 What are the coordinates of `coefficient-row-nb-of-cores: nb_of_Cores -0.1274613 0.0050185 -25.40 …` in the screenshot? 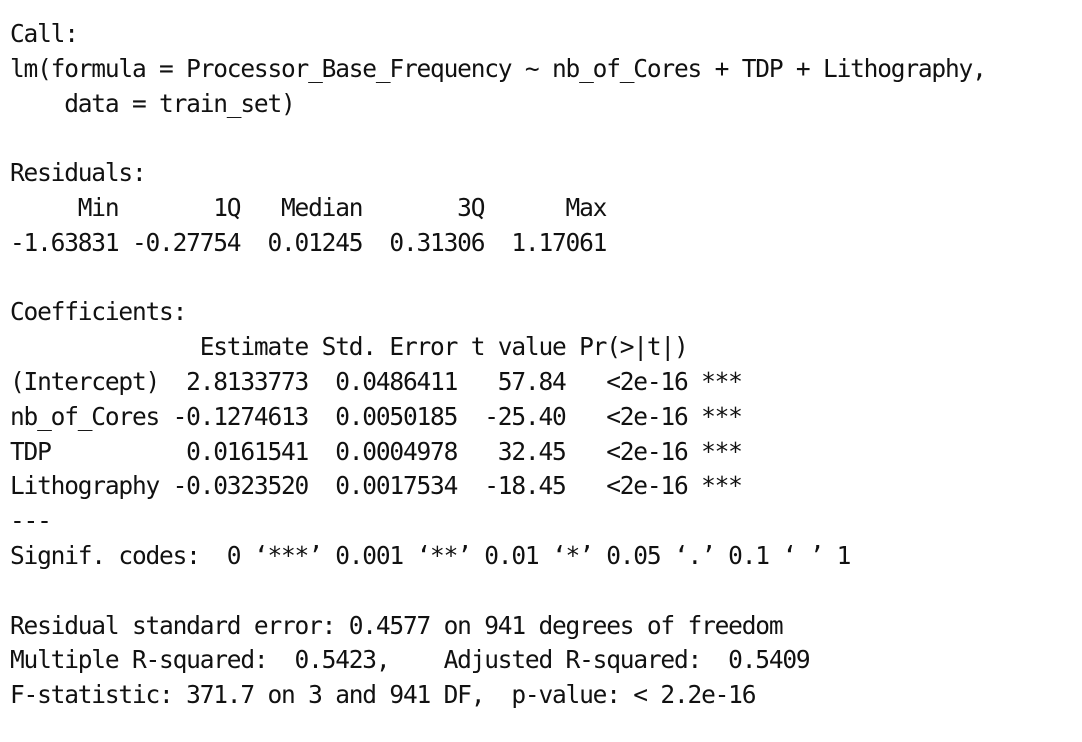 It's located at (376, 416).